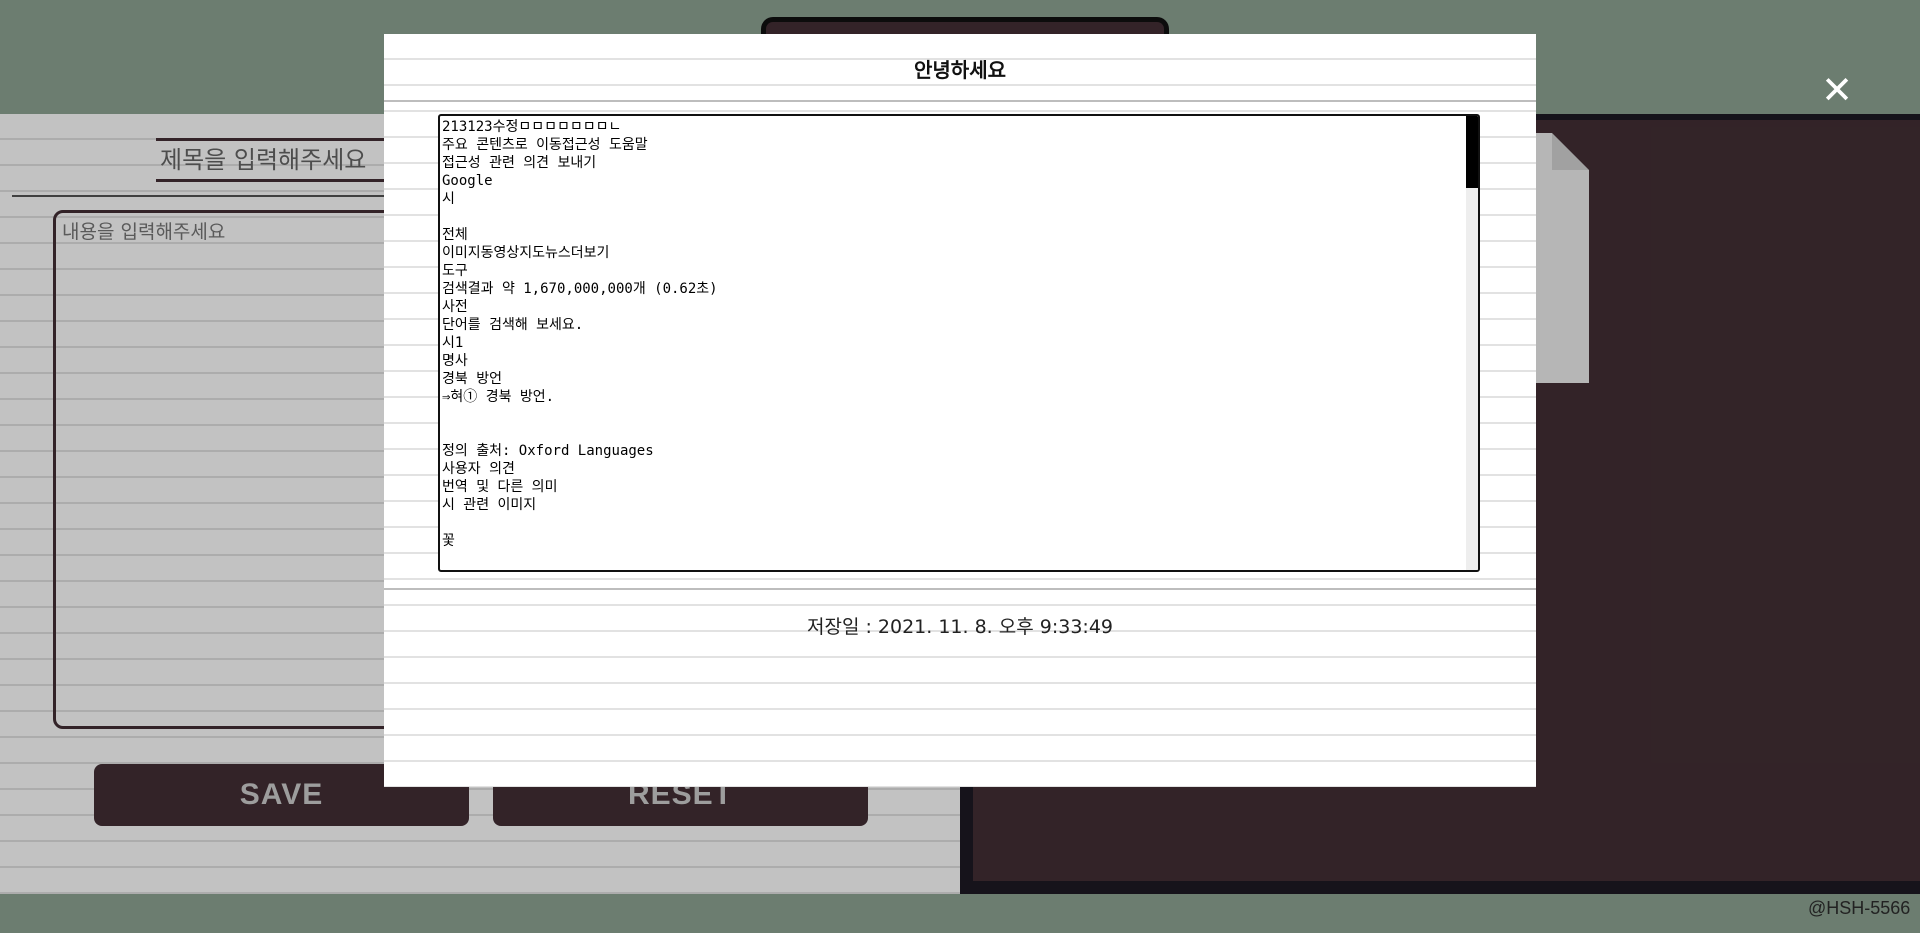  I want to click on saved-date: 저장일 : 2021. 11. 8. 오후 9:33:49, so click(960, 627).